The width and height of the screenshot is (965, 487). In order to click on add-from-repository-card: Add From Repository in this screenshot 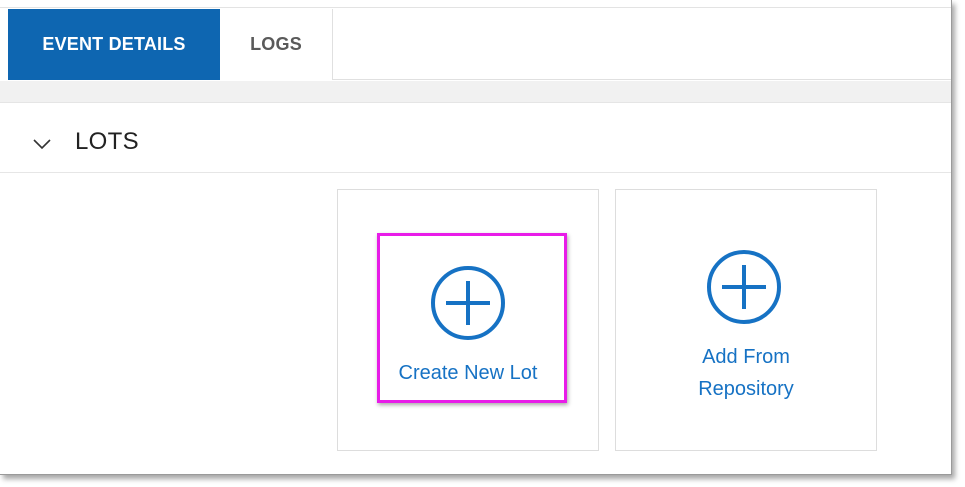, I will do `click(746, 320)`.